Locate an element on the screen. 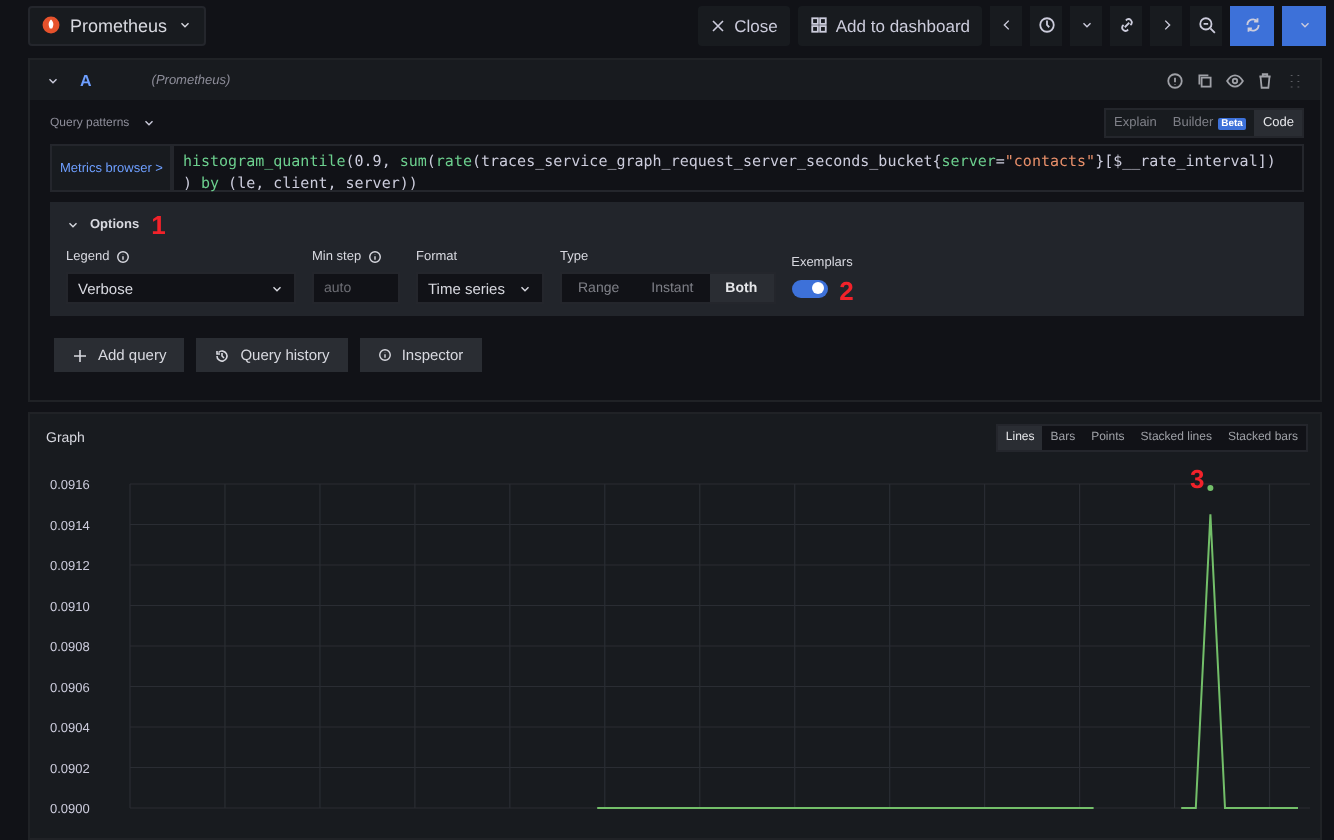 The width and height of the screenshot is (1334, 840). refresh-button is located at coordinates (1252, 25).